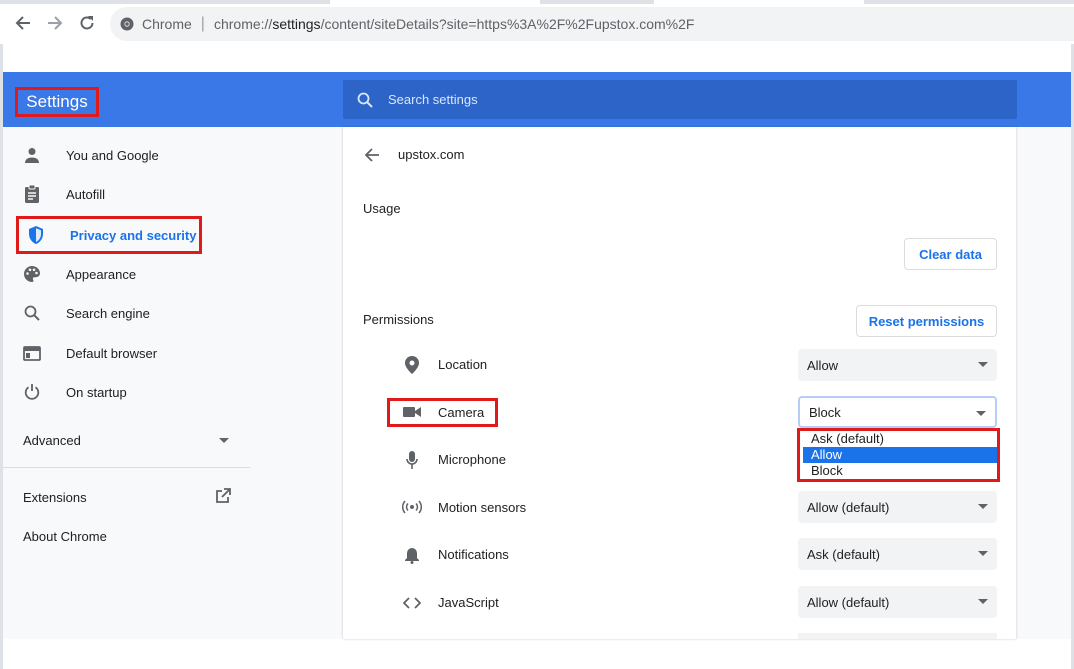 This screenshot has width=1074, height=669. I want to click on dropdown-option-allow: Allow, so click(900, 455).